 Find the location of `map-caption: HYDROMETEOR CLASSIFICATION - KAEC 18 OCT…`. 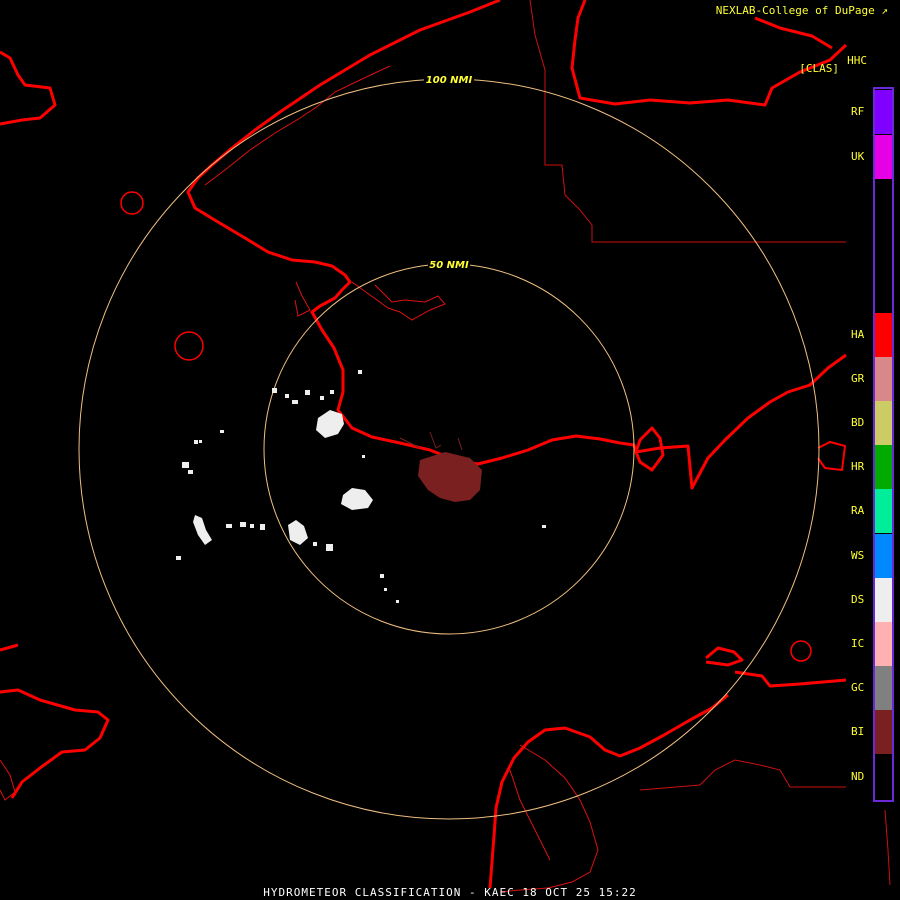

map-caption: HYDROMETEOR CLASSIFICATION - KAEC 18 OCT… is located at coordinates (450, 892).